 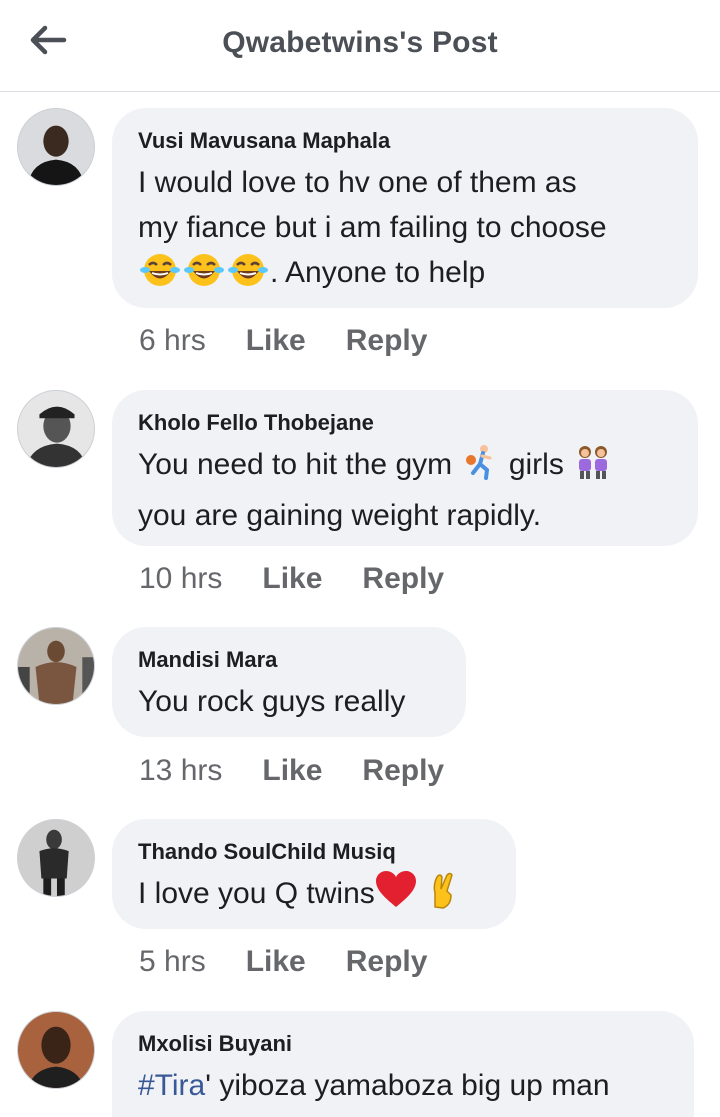 What do you see at coordinates (180, 579) in the screenshot?
I see `comment-timestamp: 10 hrs` at bounding box center [180, 579].